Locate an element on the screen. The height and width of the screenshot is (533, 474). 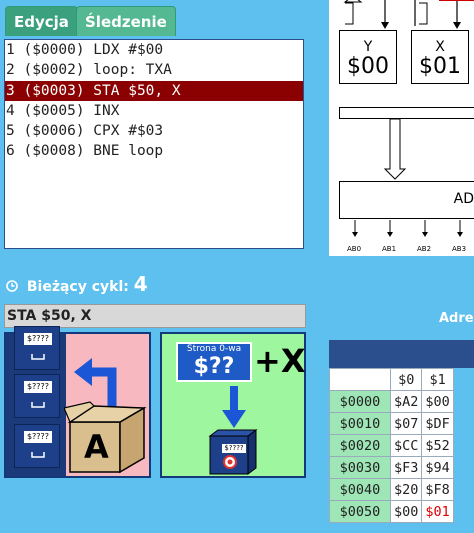
memory-cell: $F3 is located at coordinates (406, 467).